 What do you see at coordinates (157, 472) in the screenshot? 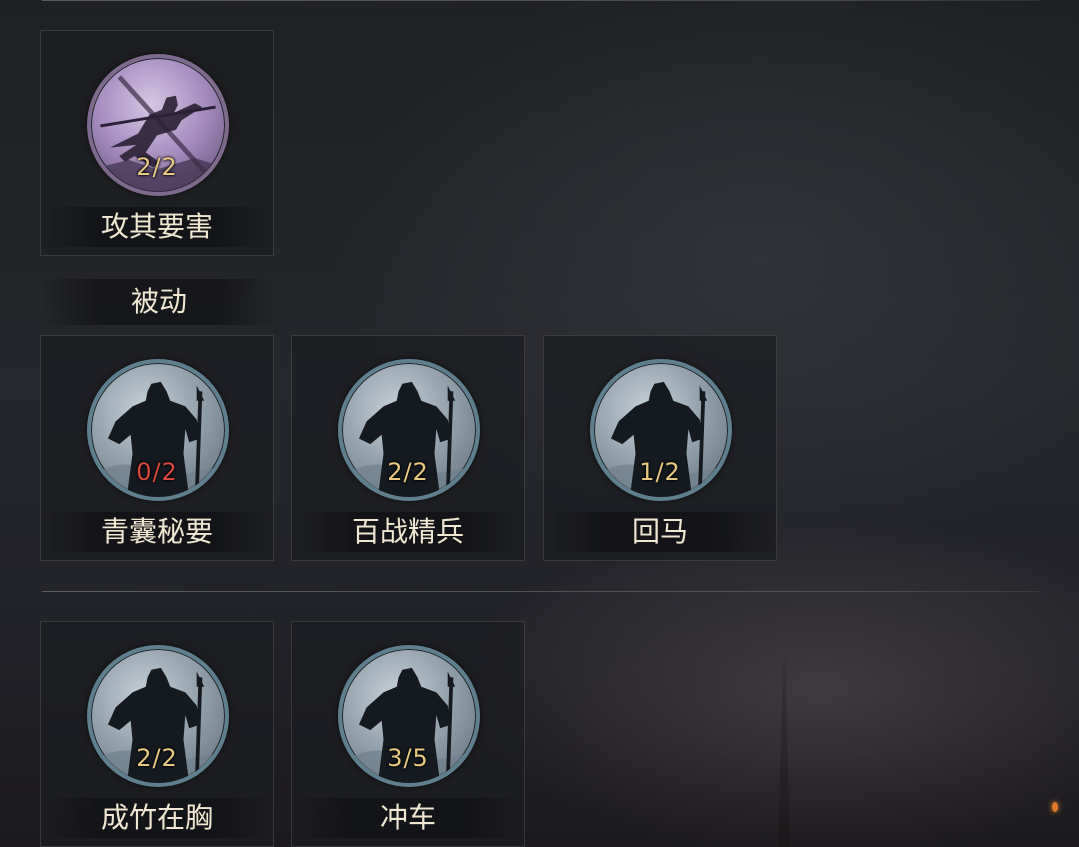
I see `skill-level-count: 0/2` at bounding box center [157, 472].